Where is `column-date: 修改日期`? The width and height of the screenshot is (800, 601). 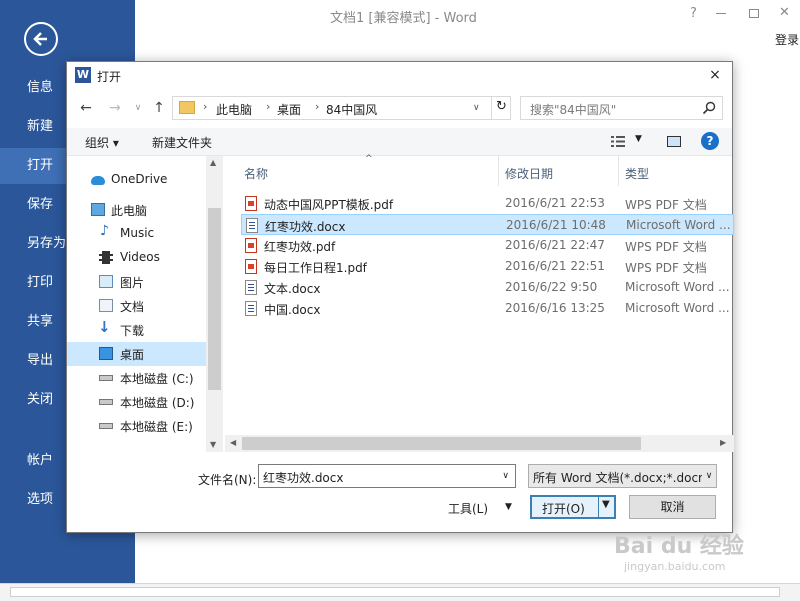 column-date: 修改日期 is located at coordinates (529, 173).